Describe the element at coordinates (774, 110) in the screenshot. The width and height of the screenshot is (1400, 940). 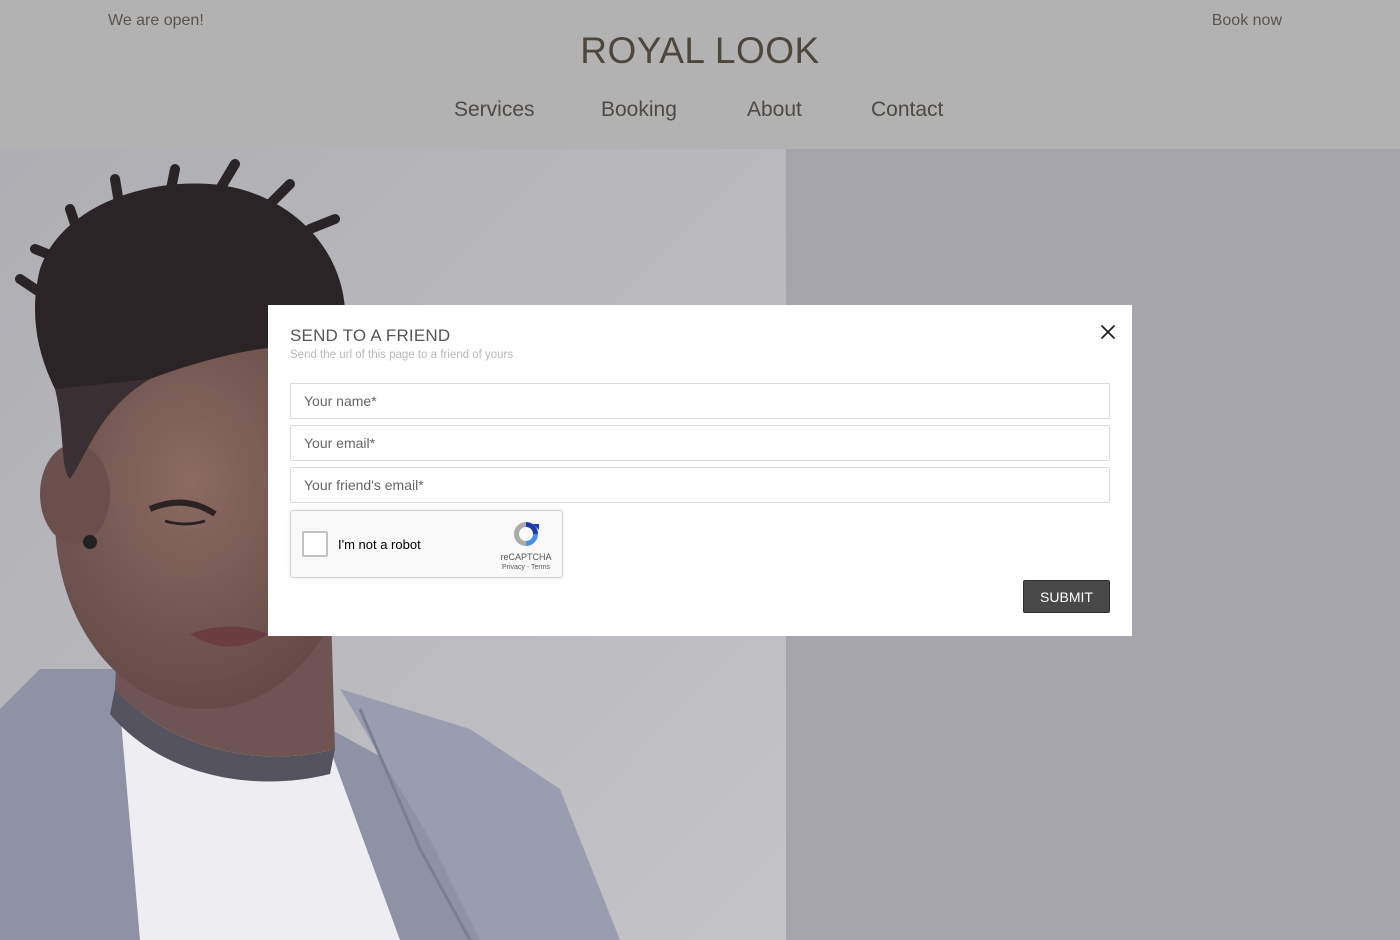
I see `nav-item-about: About` at that location.